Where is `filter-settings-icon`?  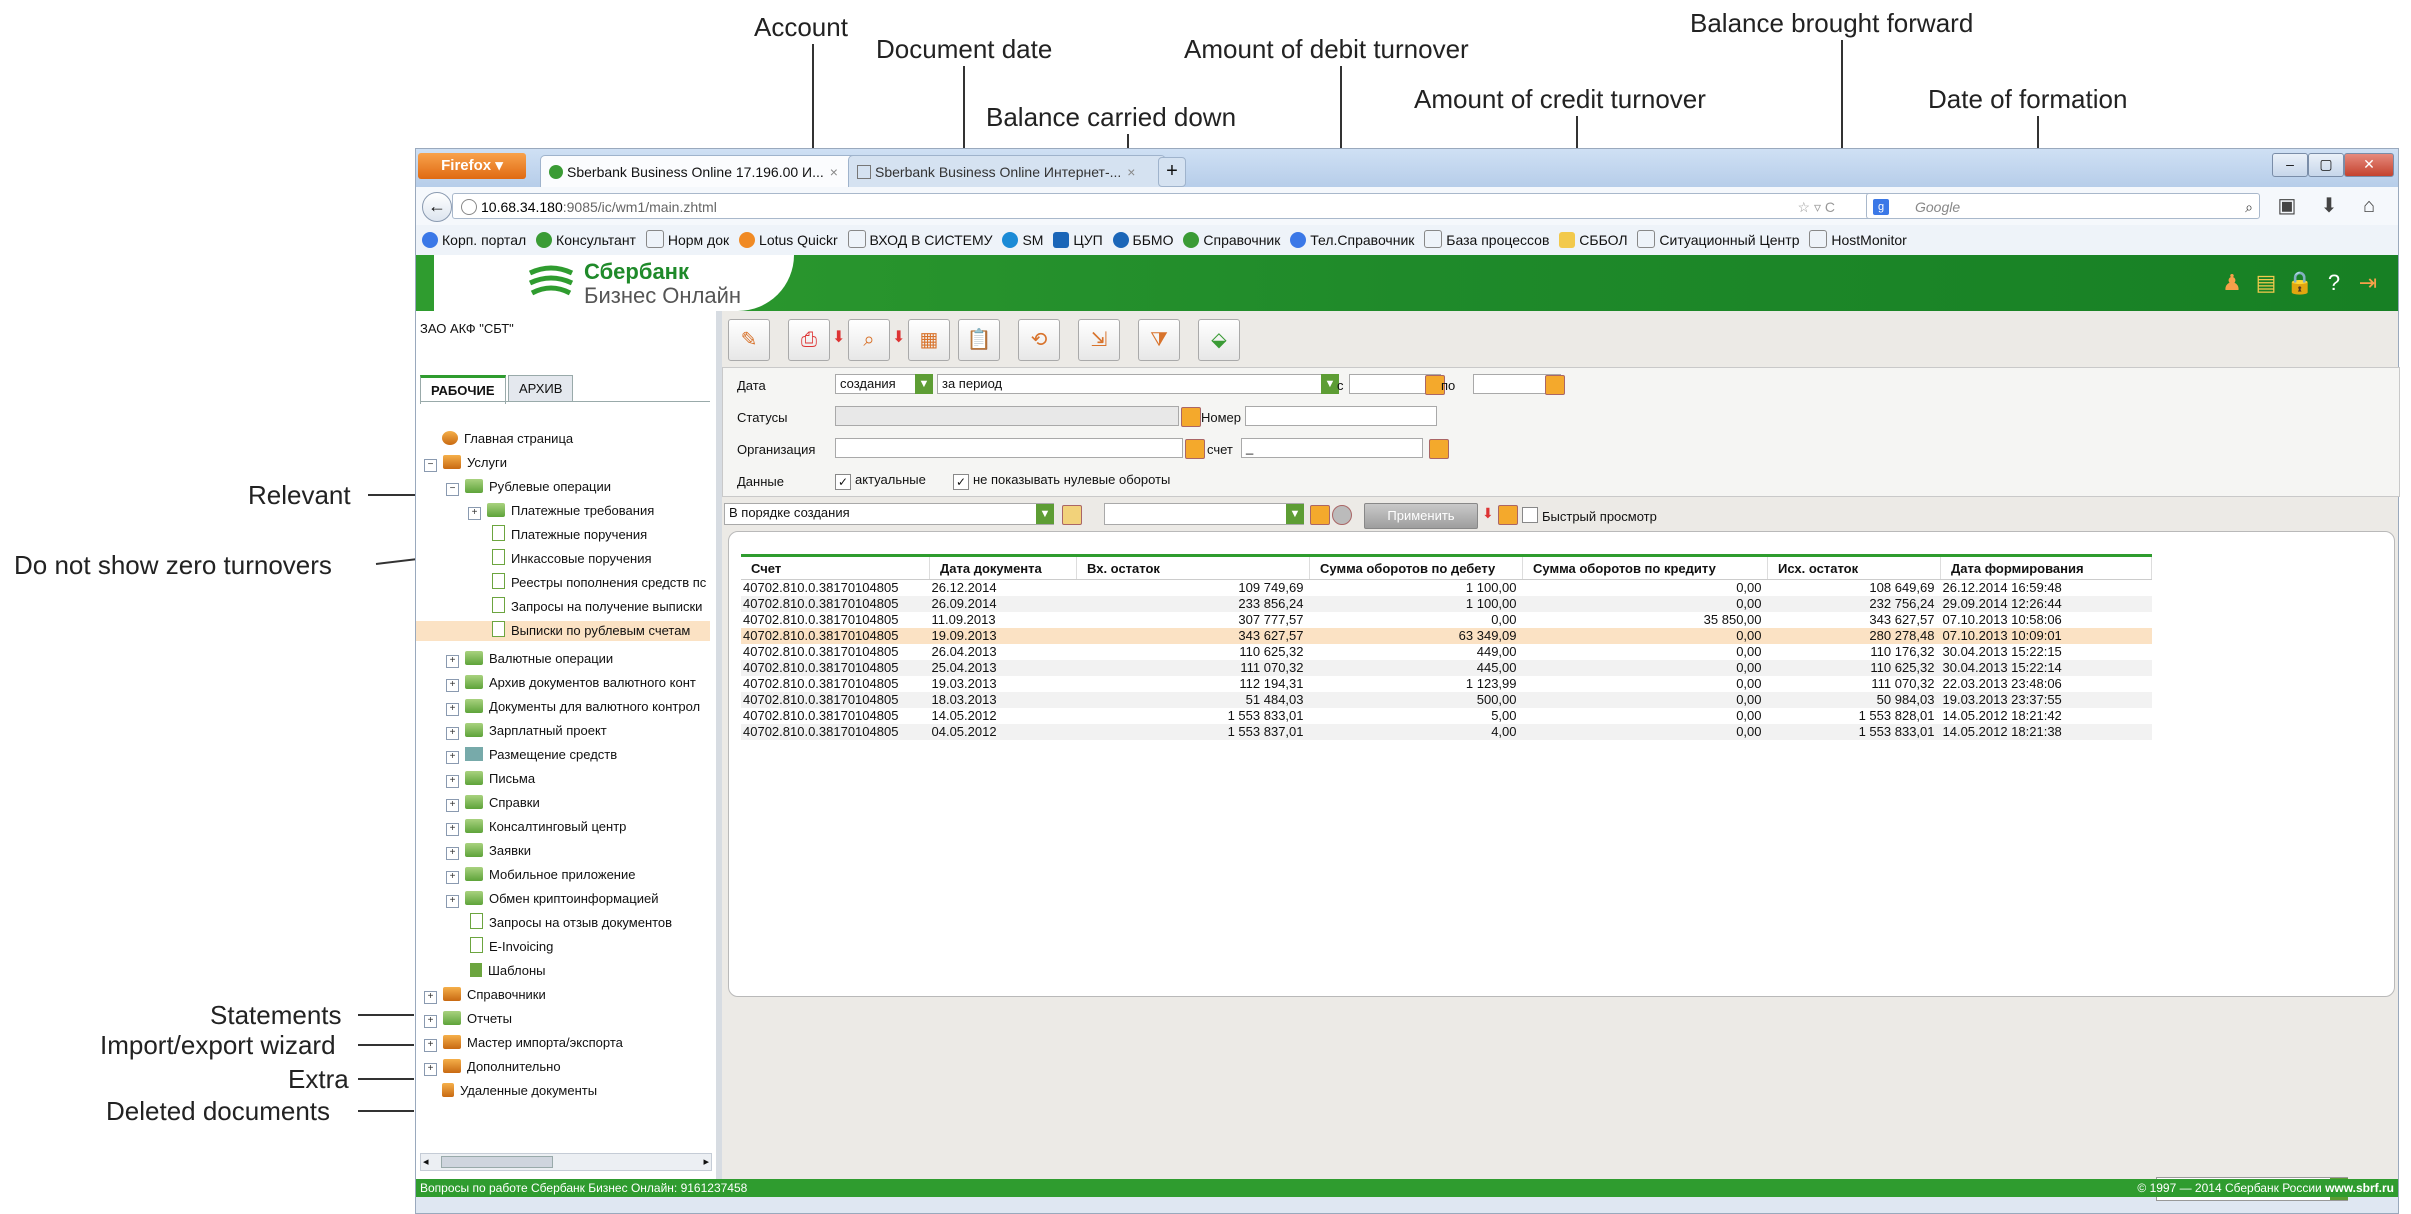
filter-settings-icon is located at coordinates (1508, 515).